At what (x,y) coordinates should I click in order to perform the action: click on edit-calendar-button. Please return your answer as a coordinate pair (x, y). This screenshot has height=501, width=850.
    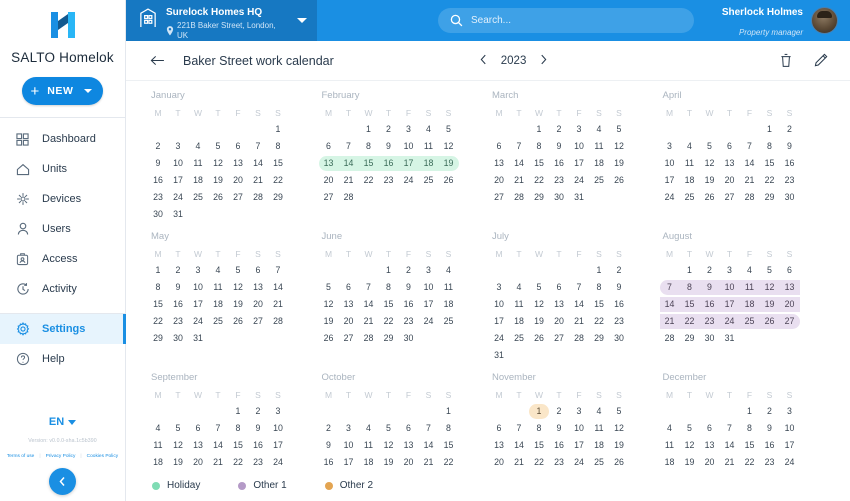
    Looking at the image, I should click on (821, 60).